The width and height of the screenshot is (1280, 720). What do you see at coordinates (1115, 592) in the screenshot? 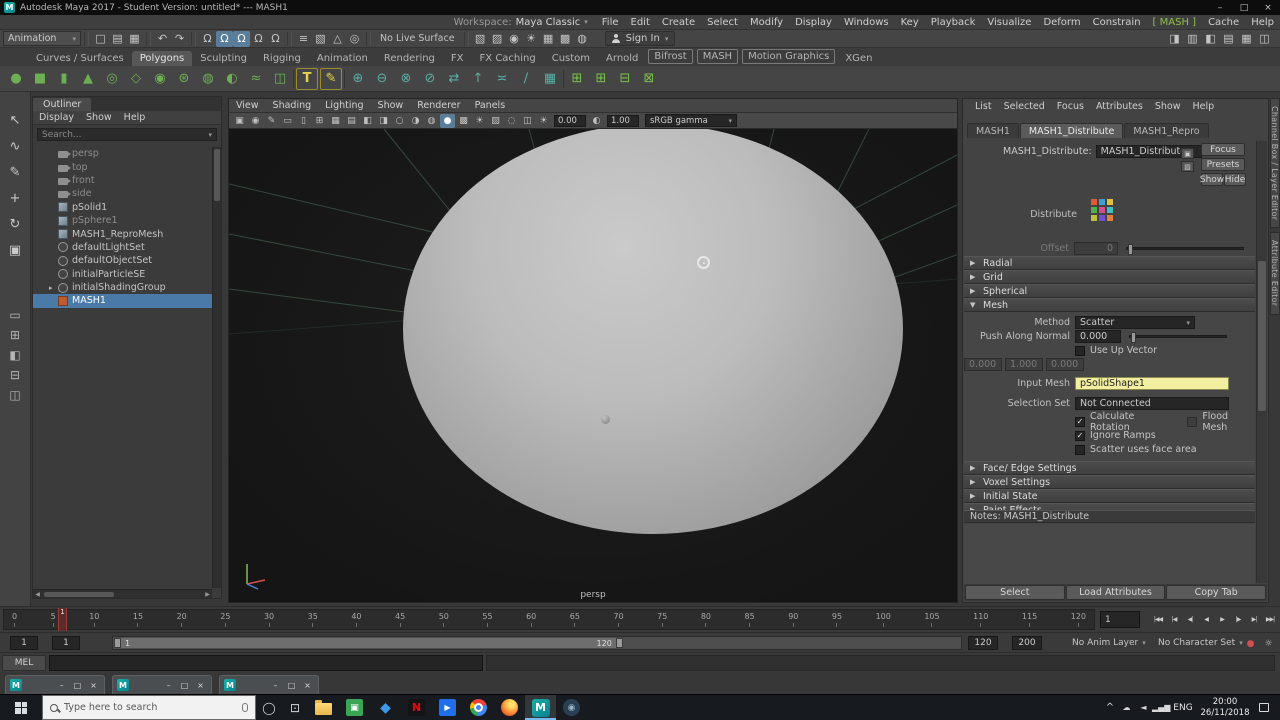
I see `load-attributes-button: Load Attributes` at bounding box center [1115, 592].